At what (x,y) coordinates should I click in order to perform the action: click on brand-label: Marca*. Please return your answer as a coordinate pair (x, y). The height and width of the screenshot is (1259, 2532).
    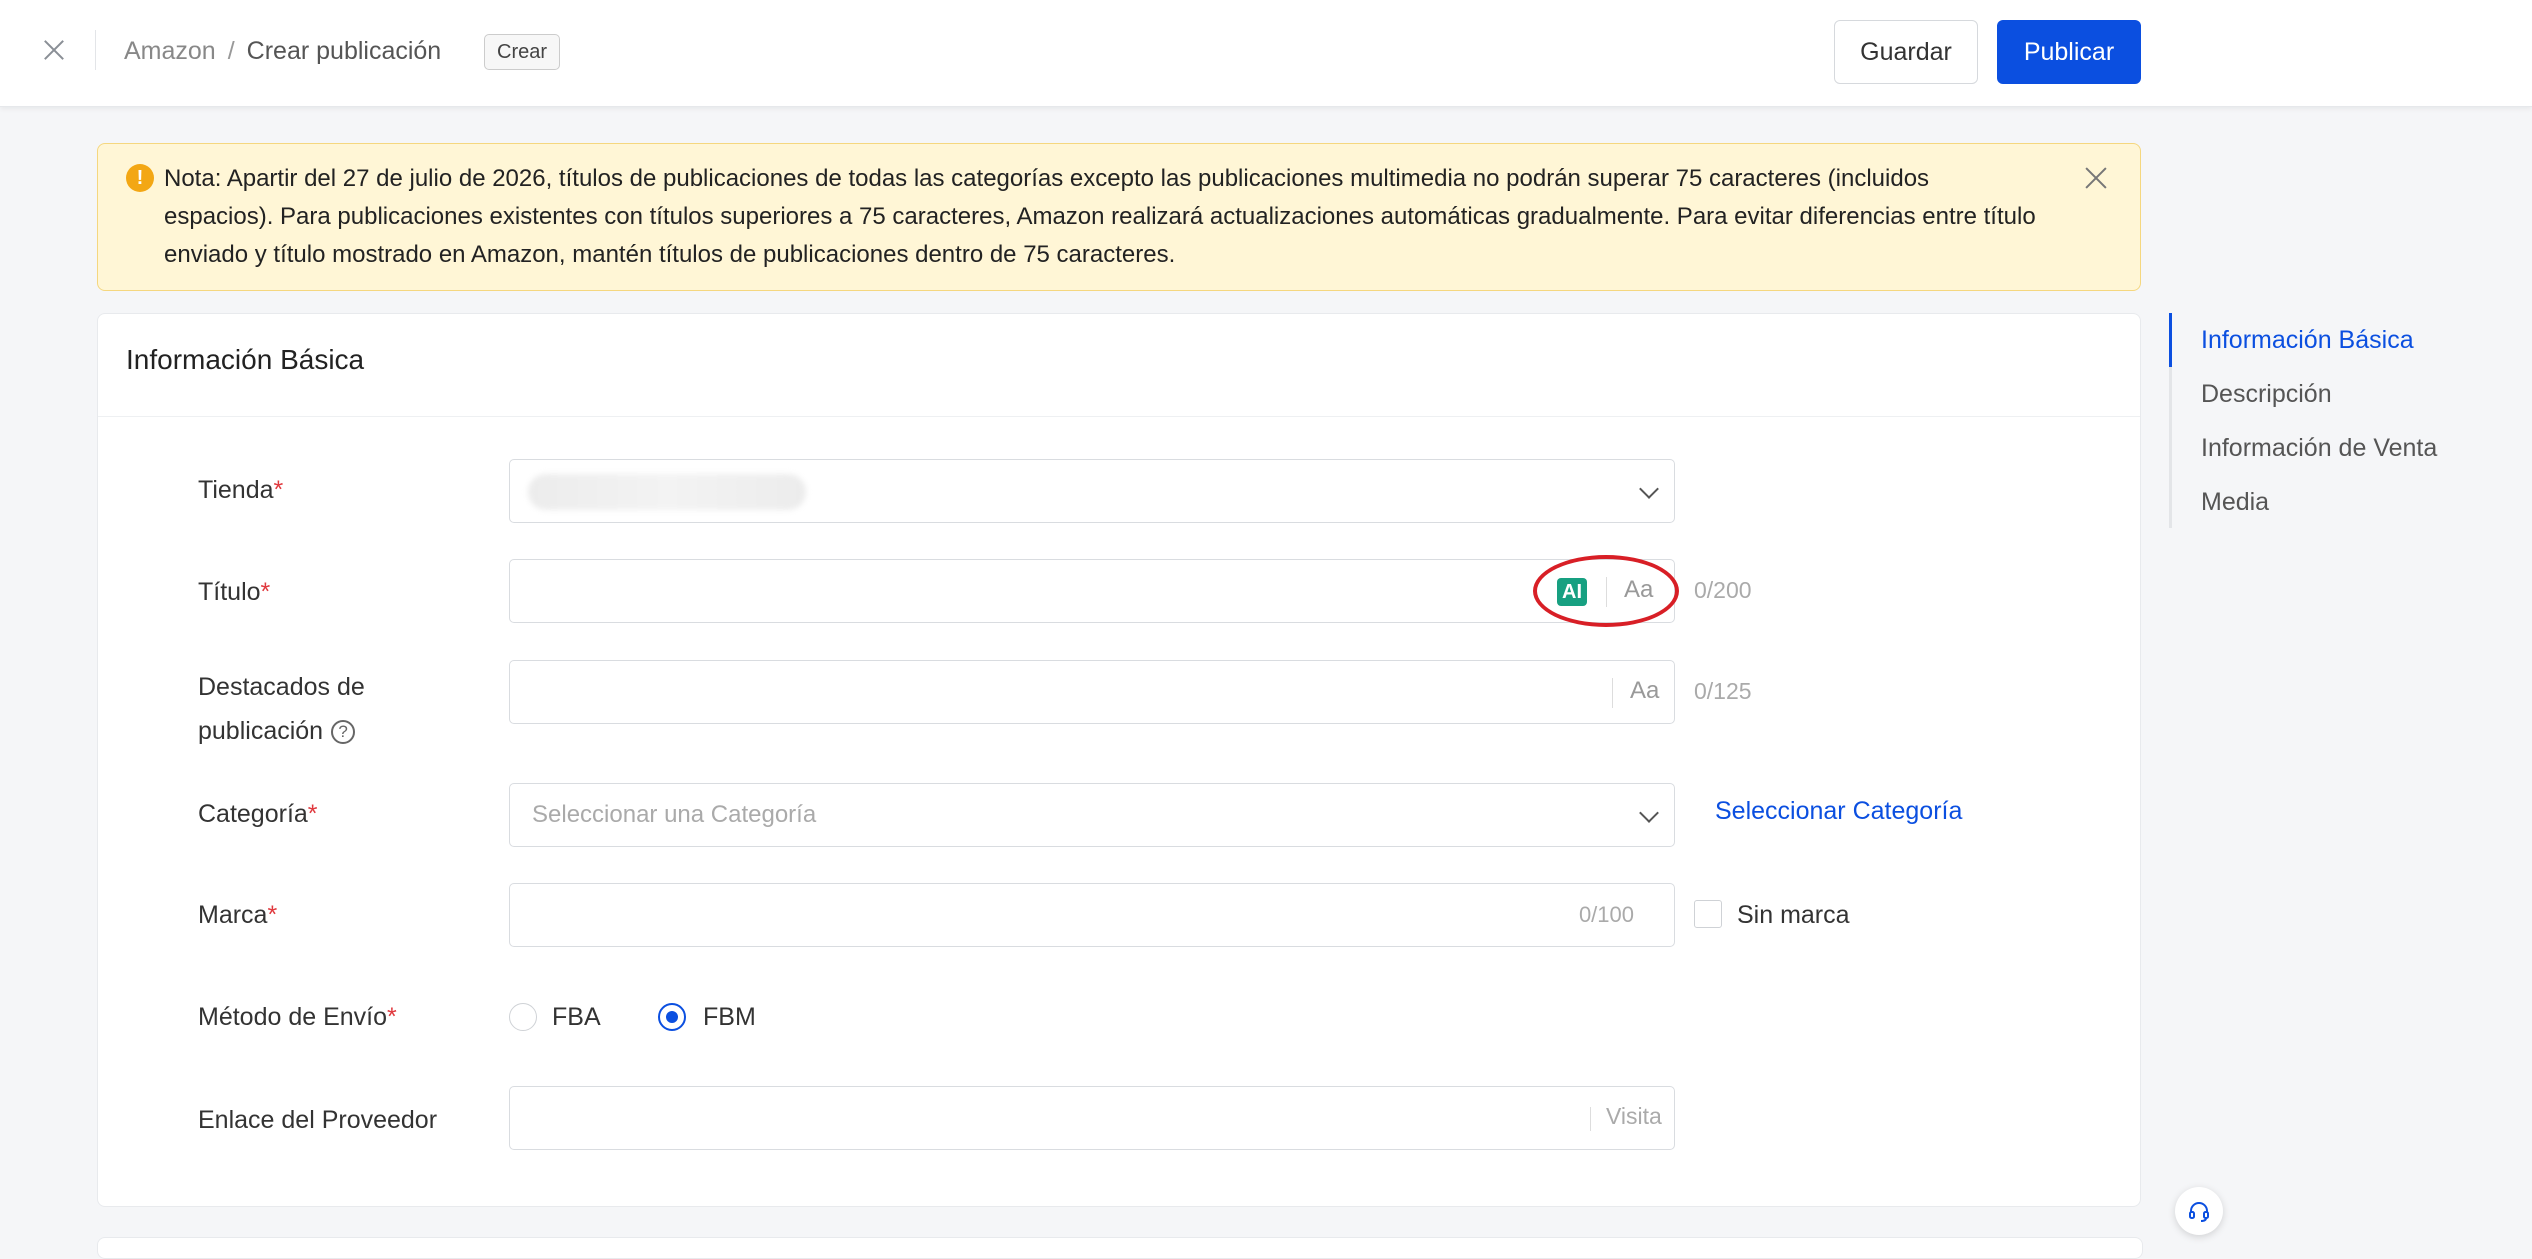
    Looking at the image, I should click on (238, 915).